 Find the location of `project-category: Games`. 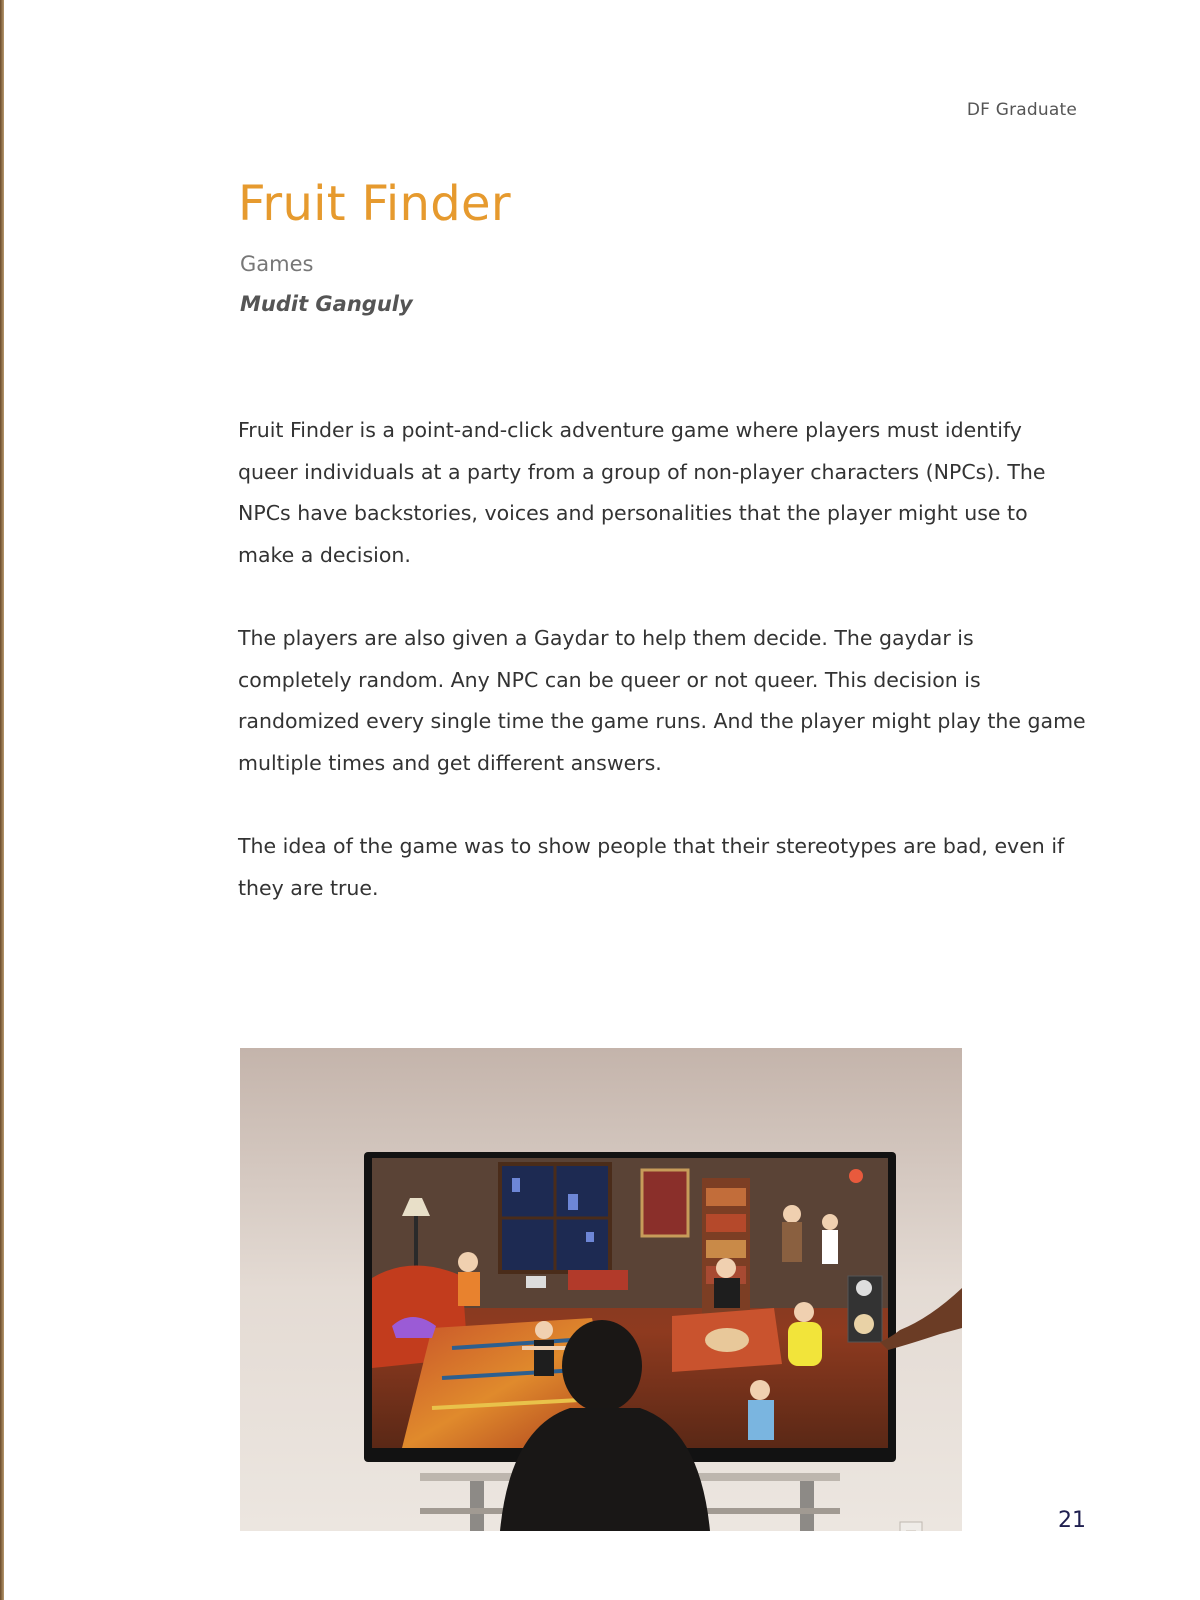

project-category: Games is located at coordinates (277, 264).